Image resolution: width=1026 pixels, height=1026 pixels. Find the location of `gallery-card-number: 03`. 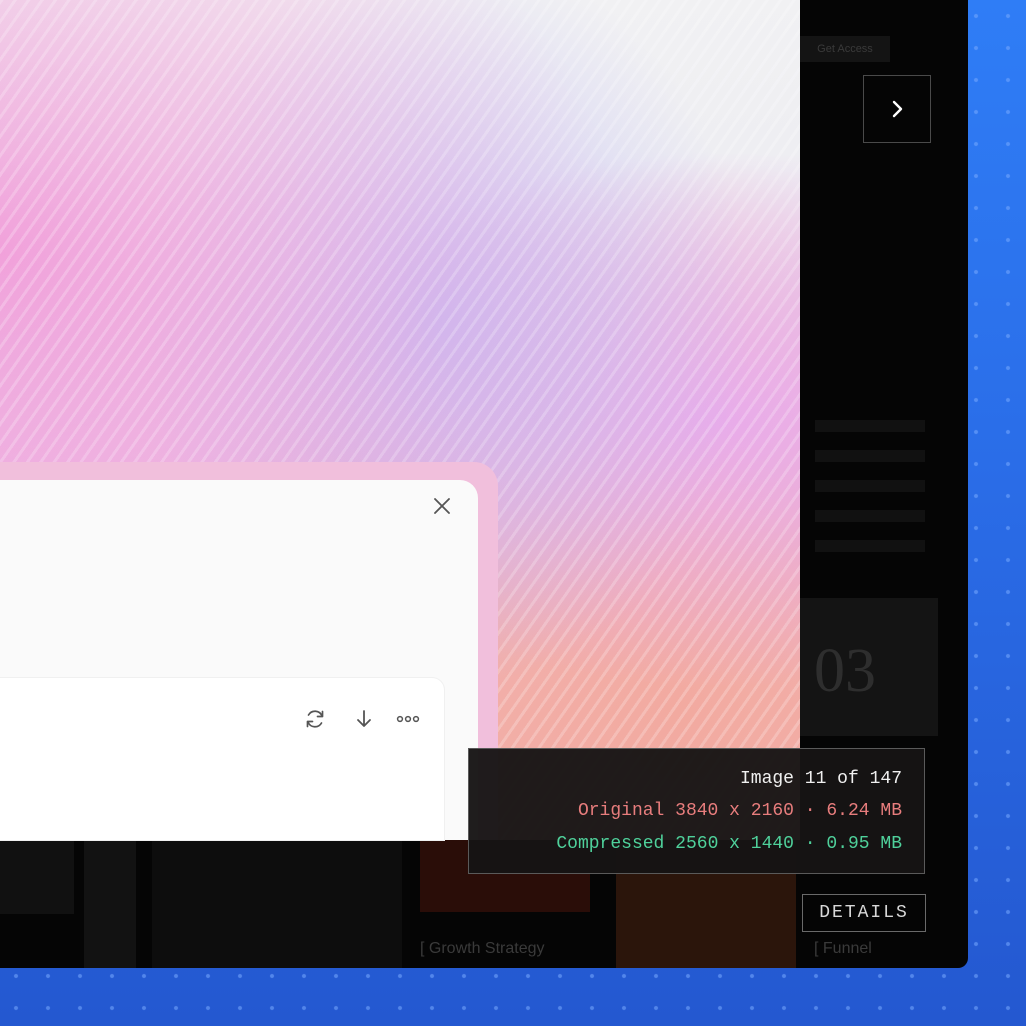

gallery-card-number: 03 is located at coordinates (845, 671).